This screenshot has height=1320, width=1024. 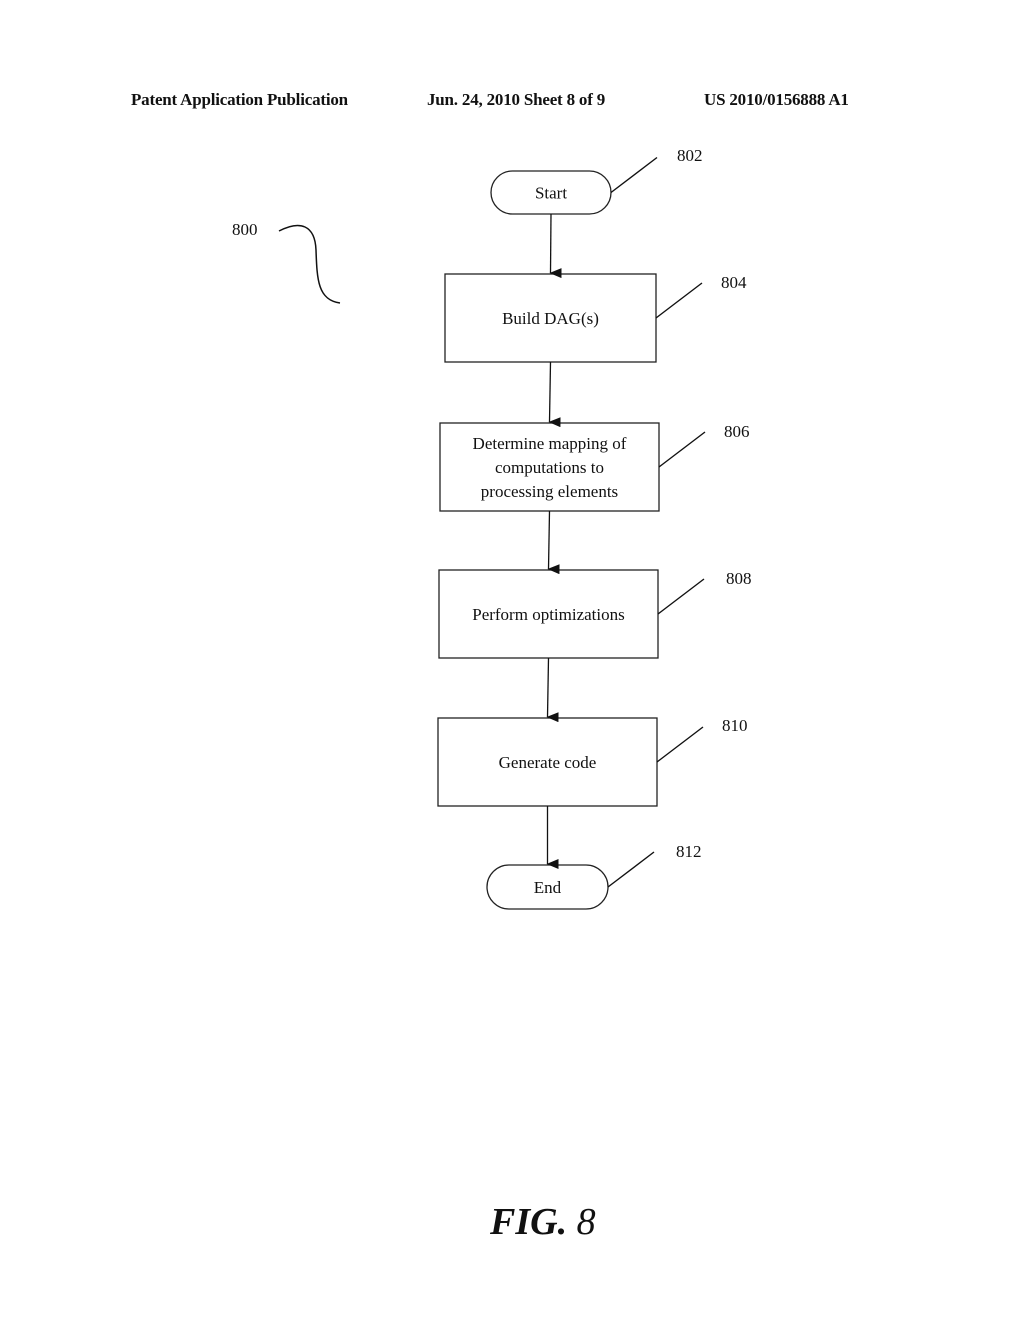 I want to click on ref-numeral: 810, so click(x=735, y=725).